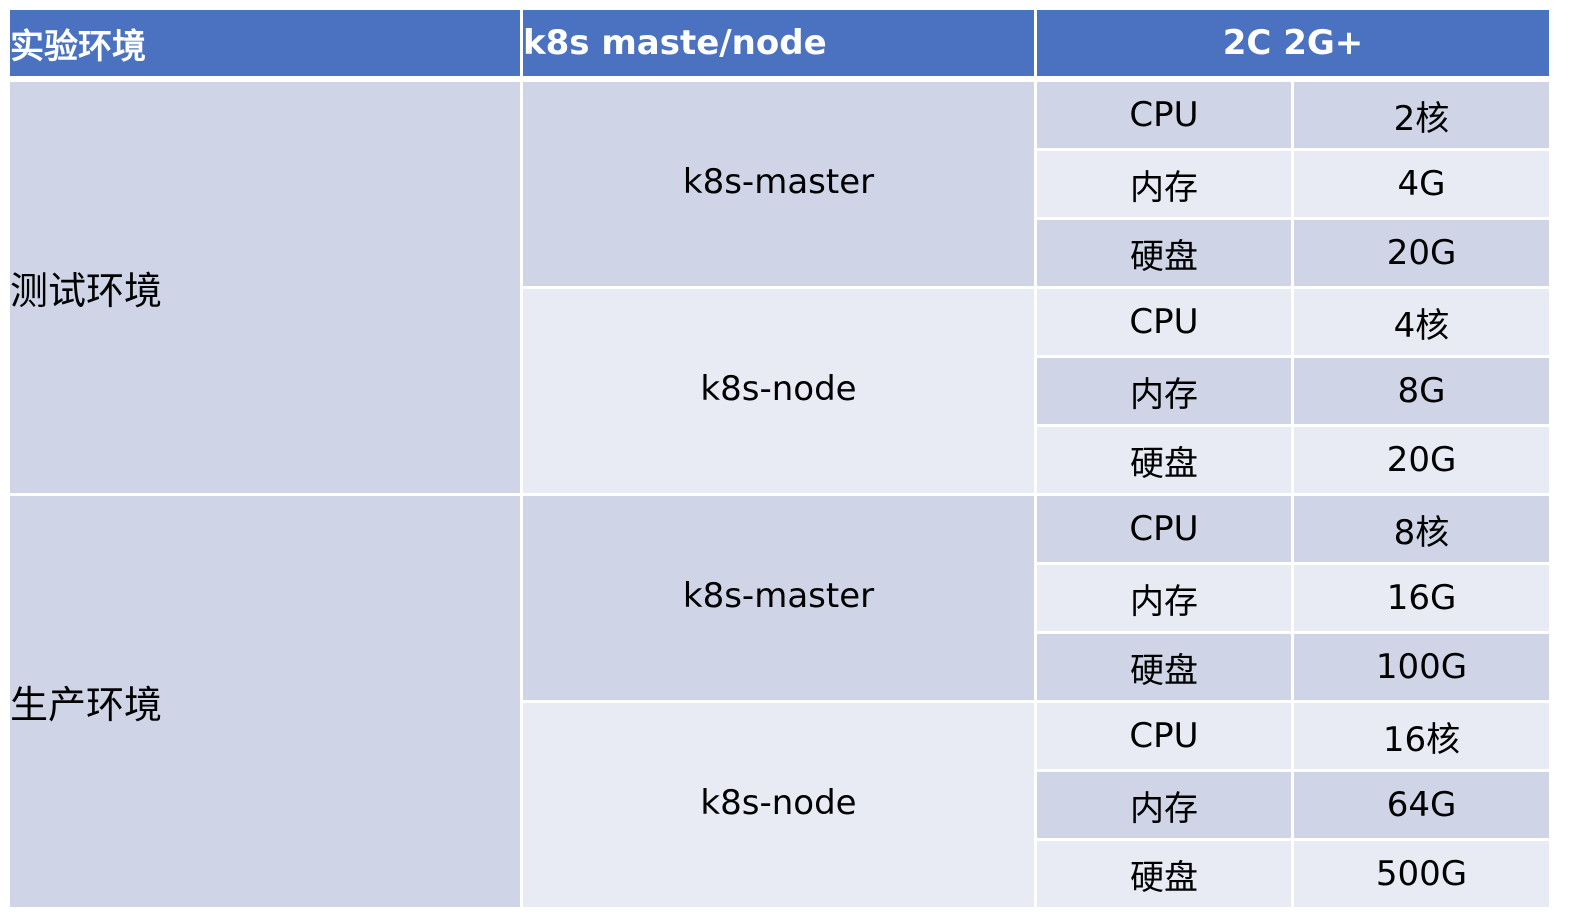 This screenshot has height=920, width=1594. What do you see at coordinates (1423, 185) in the screenshot?
I see `resource-value: 4G` at bounding box center [1423, 185].